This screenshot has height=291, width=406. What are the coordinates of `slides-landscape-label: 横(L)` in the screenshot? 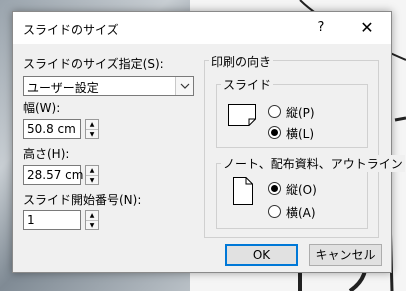 It's located at (300, 134).